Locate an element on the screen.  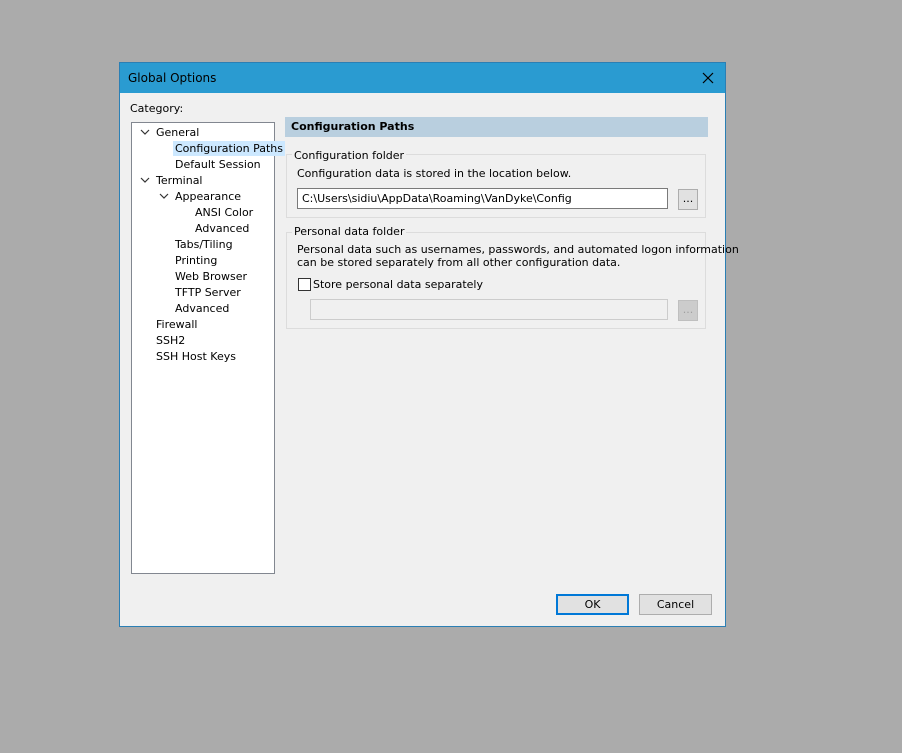
category-label: Category: is located at coordinates (157, 108).